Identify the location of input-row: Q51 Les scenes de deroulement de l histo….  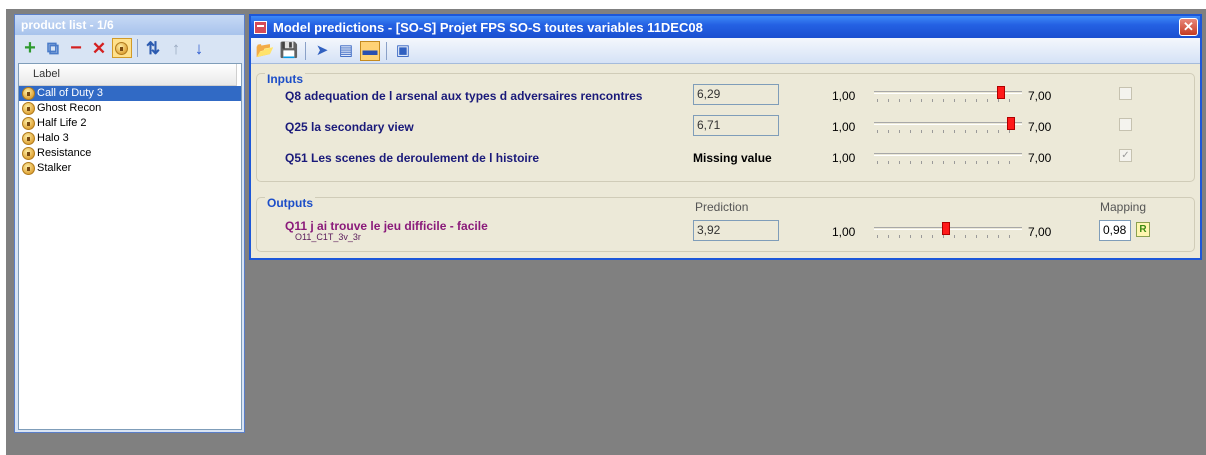
(725, 158).